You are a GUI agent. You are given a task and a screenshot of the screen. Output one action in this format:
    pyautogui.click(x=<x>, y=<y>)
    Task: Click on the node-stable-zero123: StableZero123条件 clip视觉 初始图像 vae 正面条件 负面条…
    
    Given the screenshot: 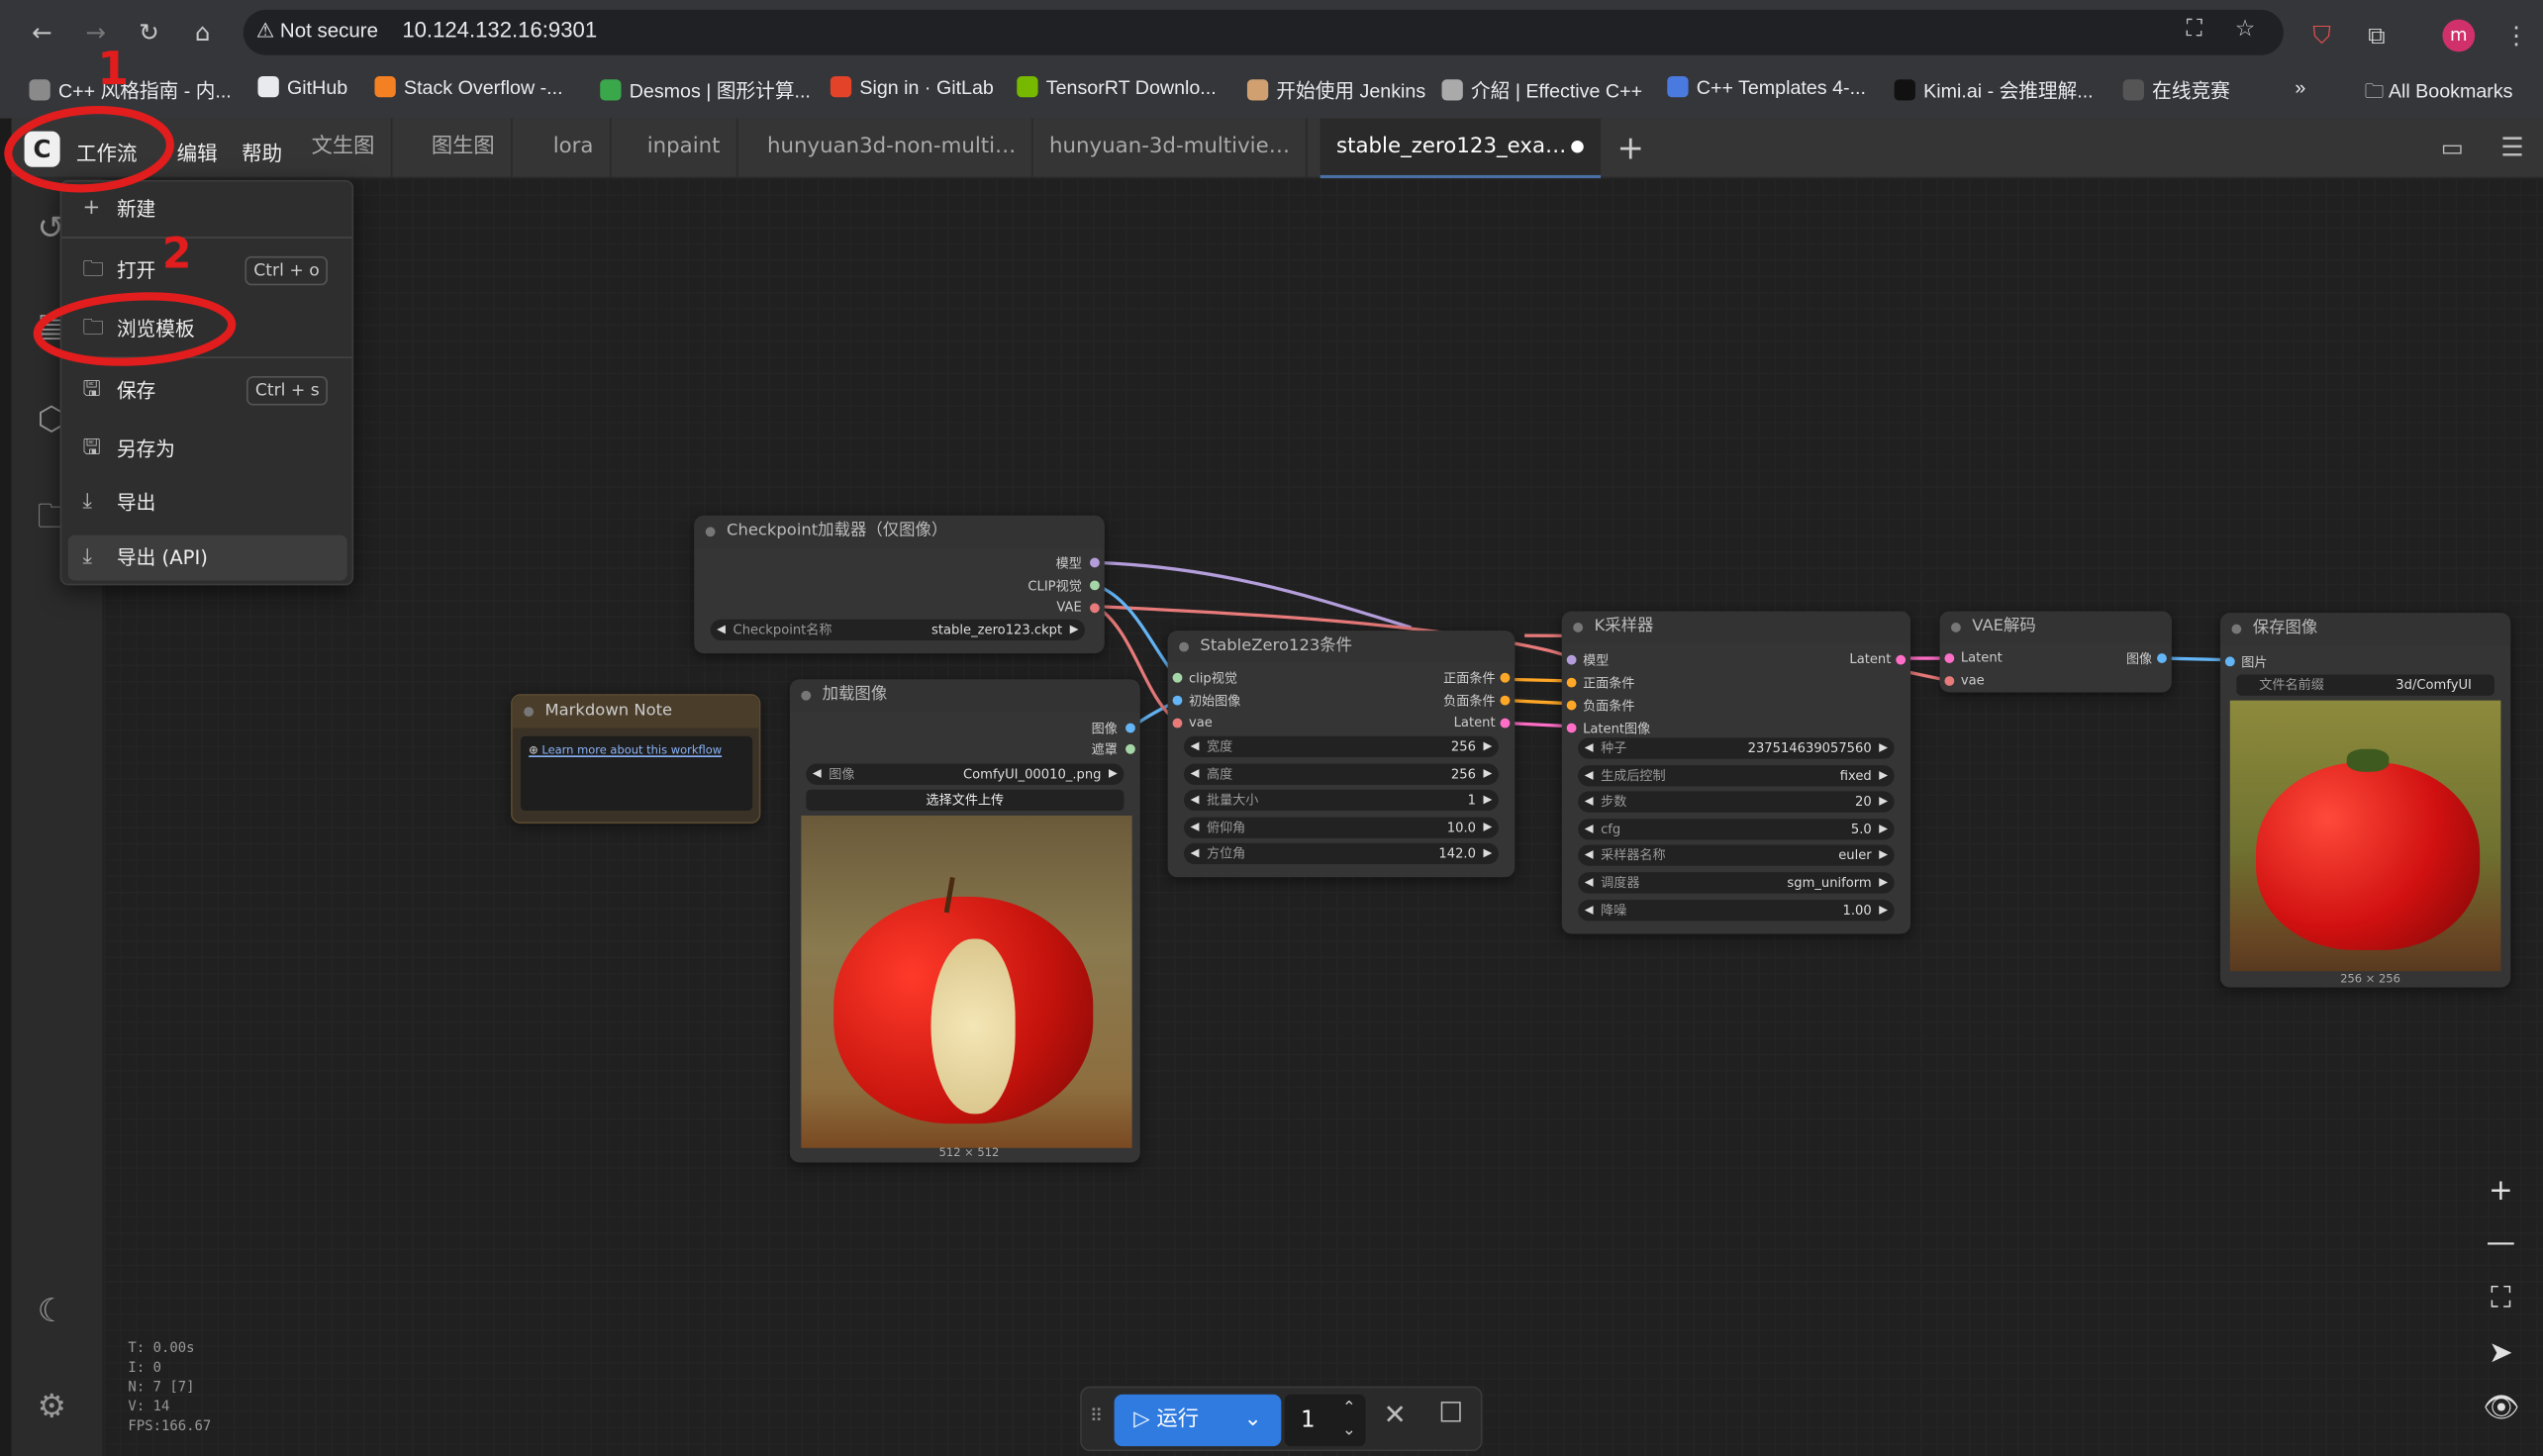 What is the action you would take?
    pyautogui.click(x=1341, y=754)
    